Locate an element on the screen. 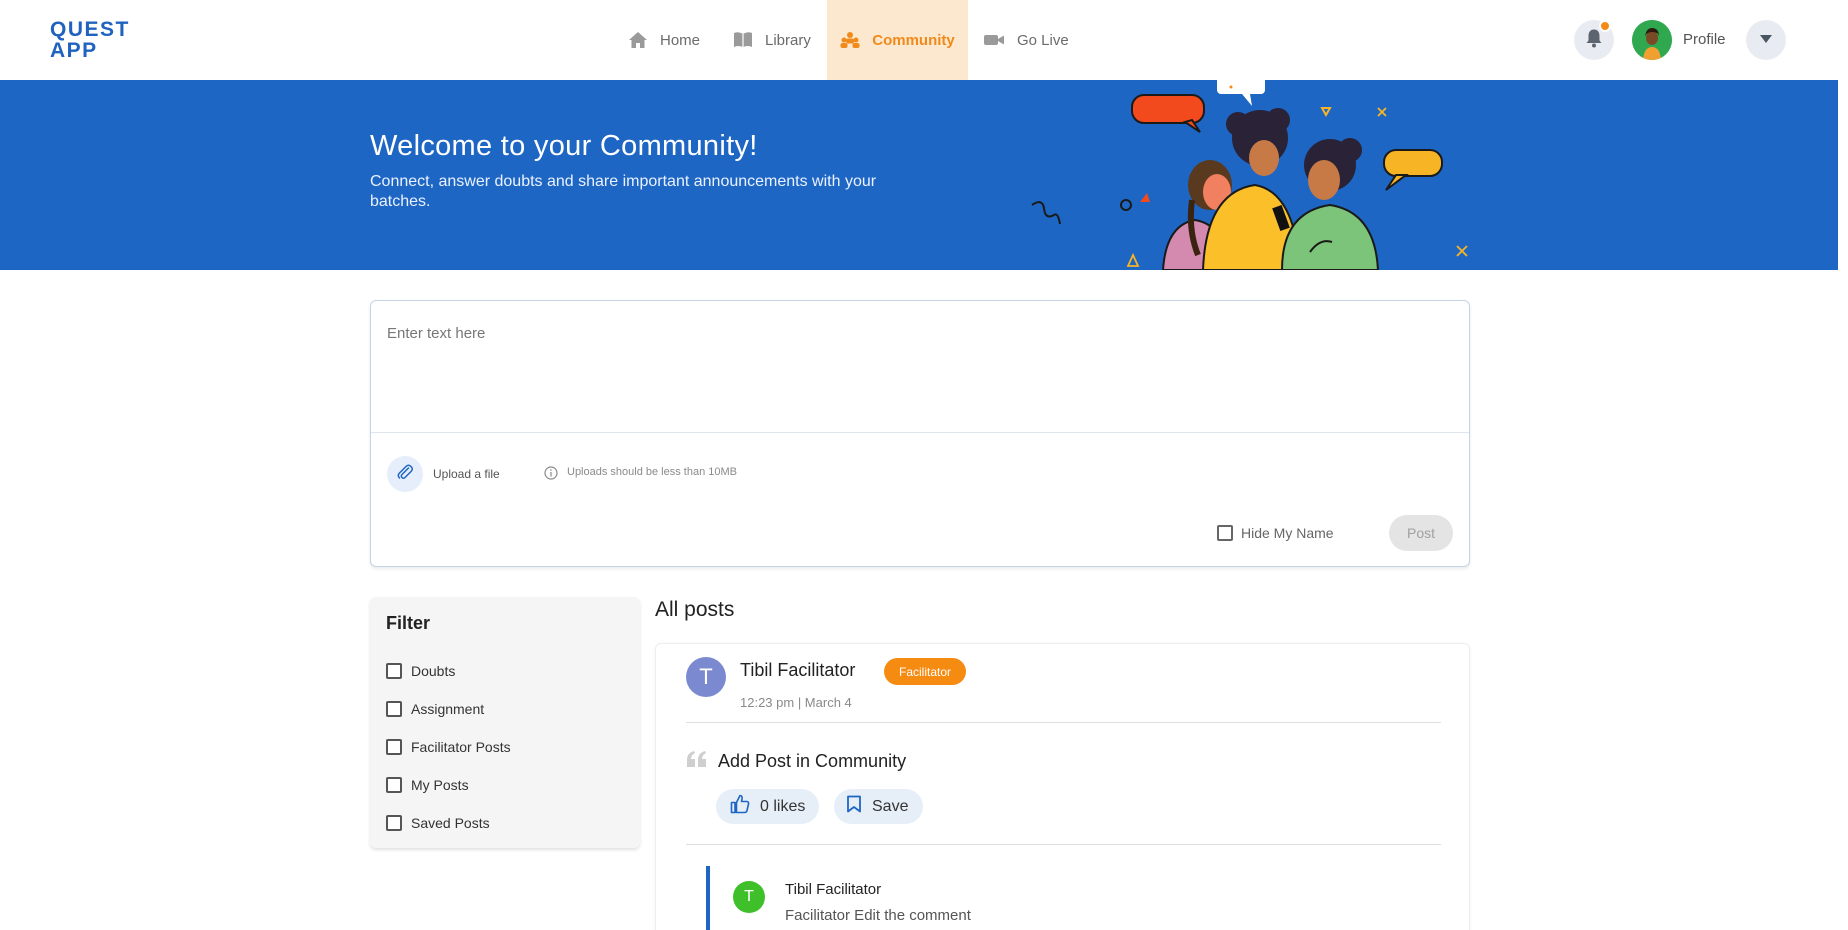 This screenshot has height=930, width=1848. chevron-down-icon is located at coordinates (1766, 40).